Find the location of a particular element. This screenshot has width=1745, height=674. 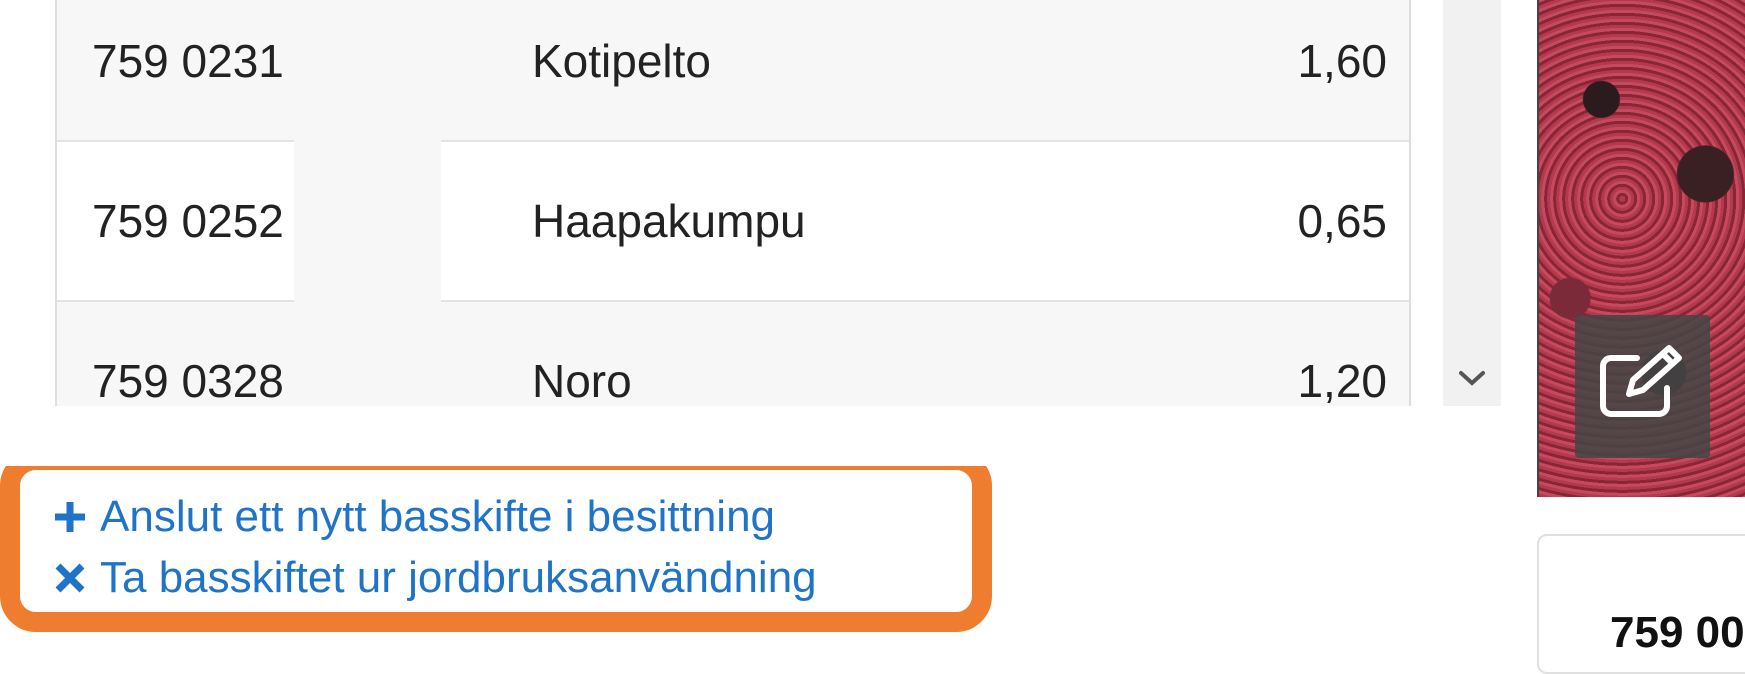

parcel-area: 0,65 is located at coordinates (1342, 221).